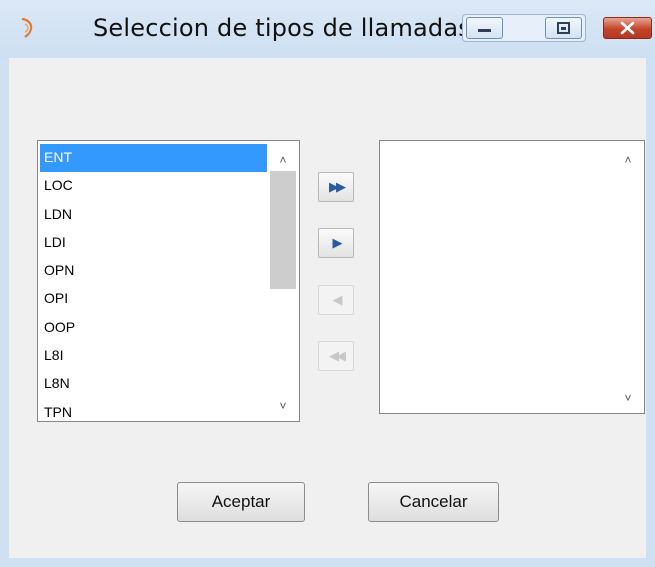  Describe the element at coordinates (153, 410) in the screenshot. I see `list-item: TPN` at that location.